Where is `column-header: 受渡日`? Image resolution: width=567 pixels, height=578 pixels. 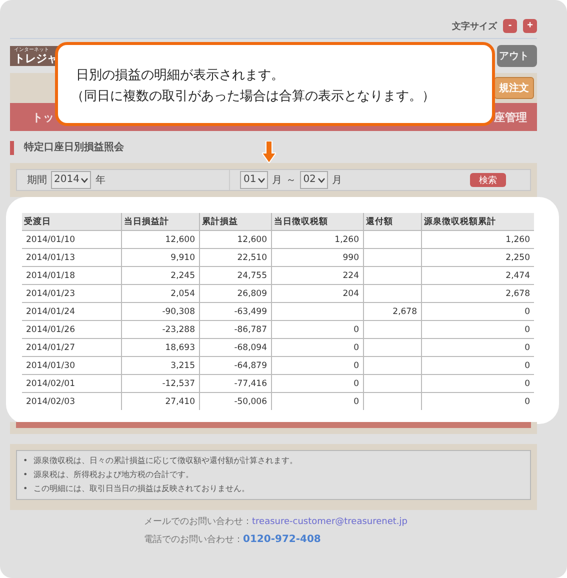
column-header: 受渡日 is located at coordinates (72, 221).